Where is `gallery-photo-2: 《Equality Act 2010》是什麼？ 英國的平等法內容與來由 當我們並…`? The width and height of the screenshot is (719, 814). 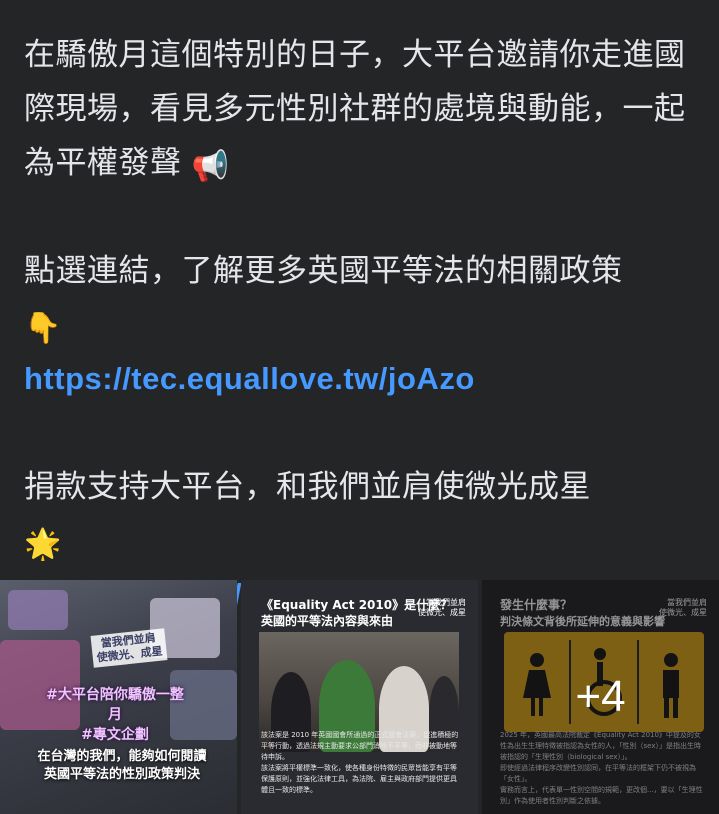 gallery-photo-2: 《Equality Act 2010》是什麼？ 英國的平等法內容與來由 當我們並… is located at coordinates (359, 697).